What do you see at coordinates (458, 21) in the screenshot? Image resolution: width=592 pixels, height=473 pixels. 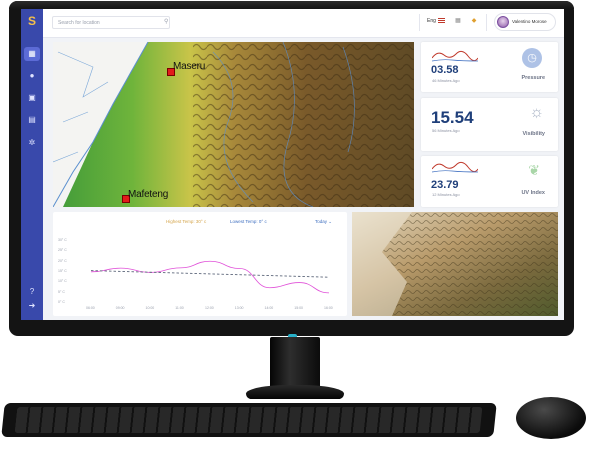 I see `grid-icon: ▦` at bounding box center [458, 21].